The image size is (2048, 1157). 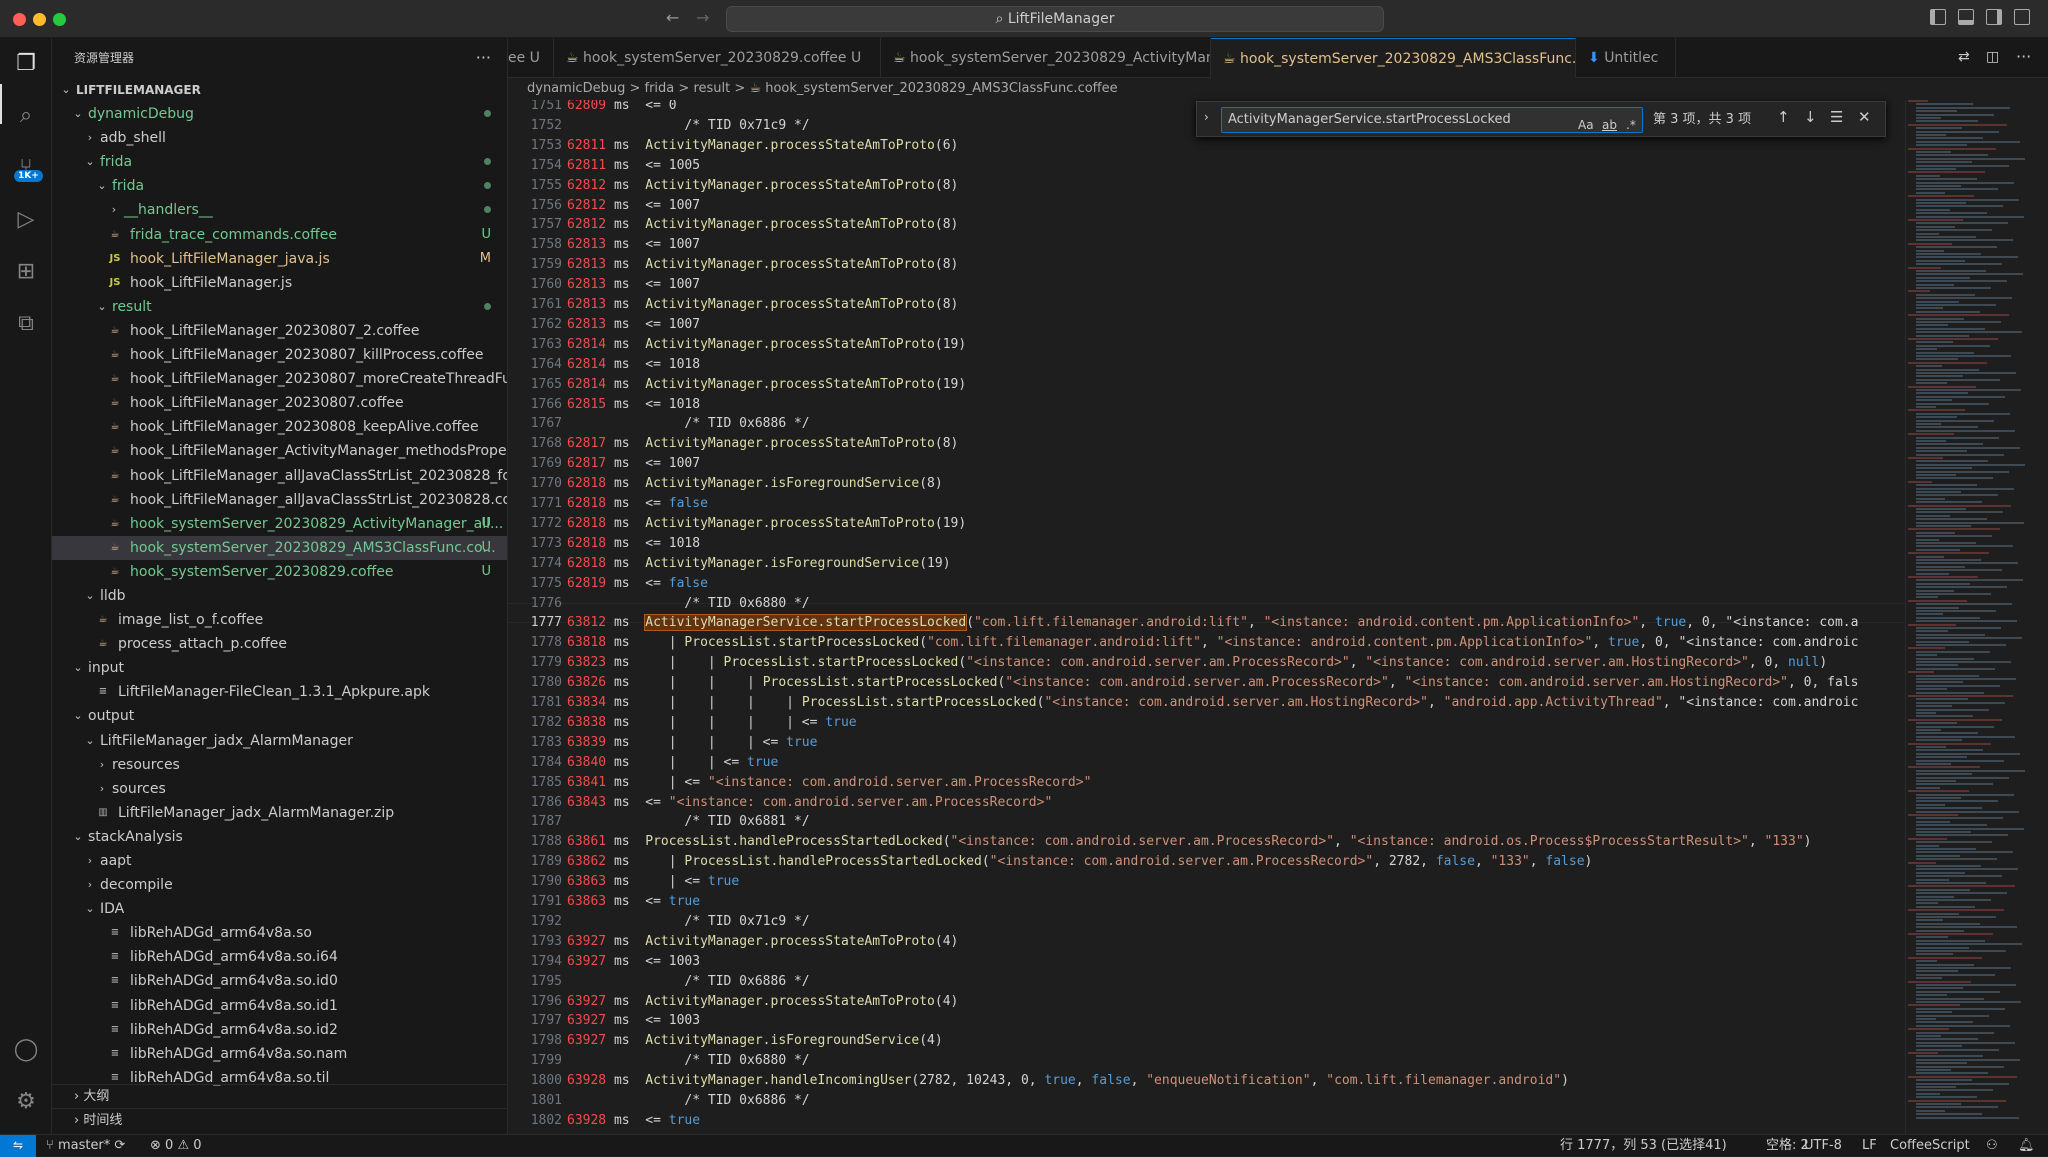 I want to click on tree-item-label: image_list_o_f.coffee, so click(x=191, y=620).